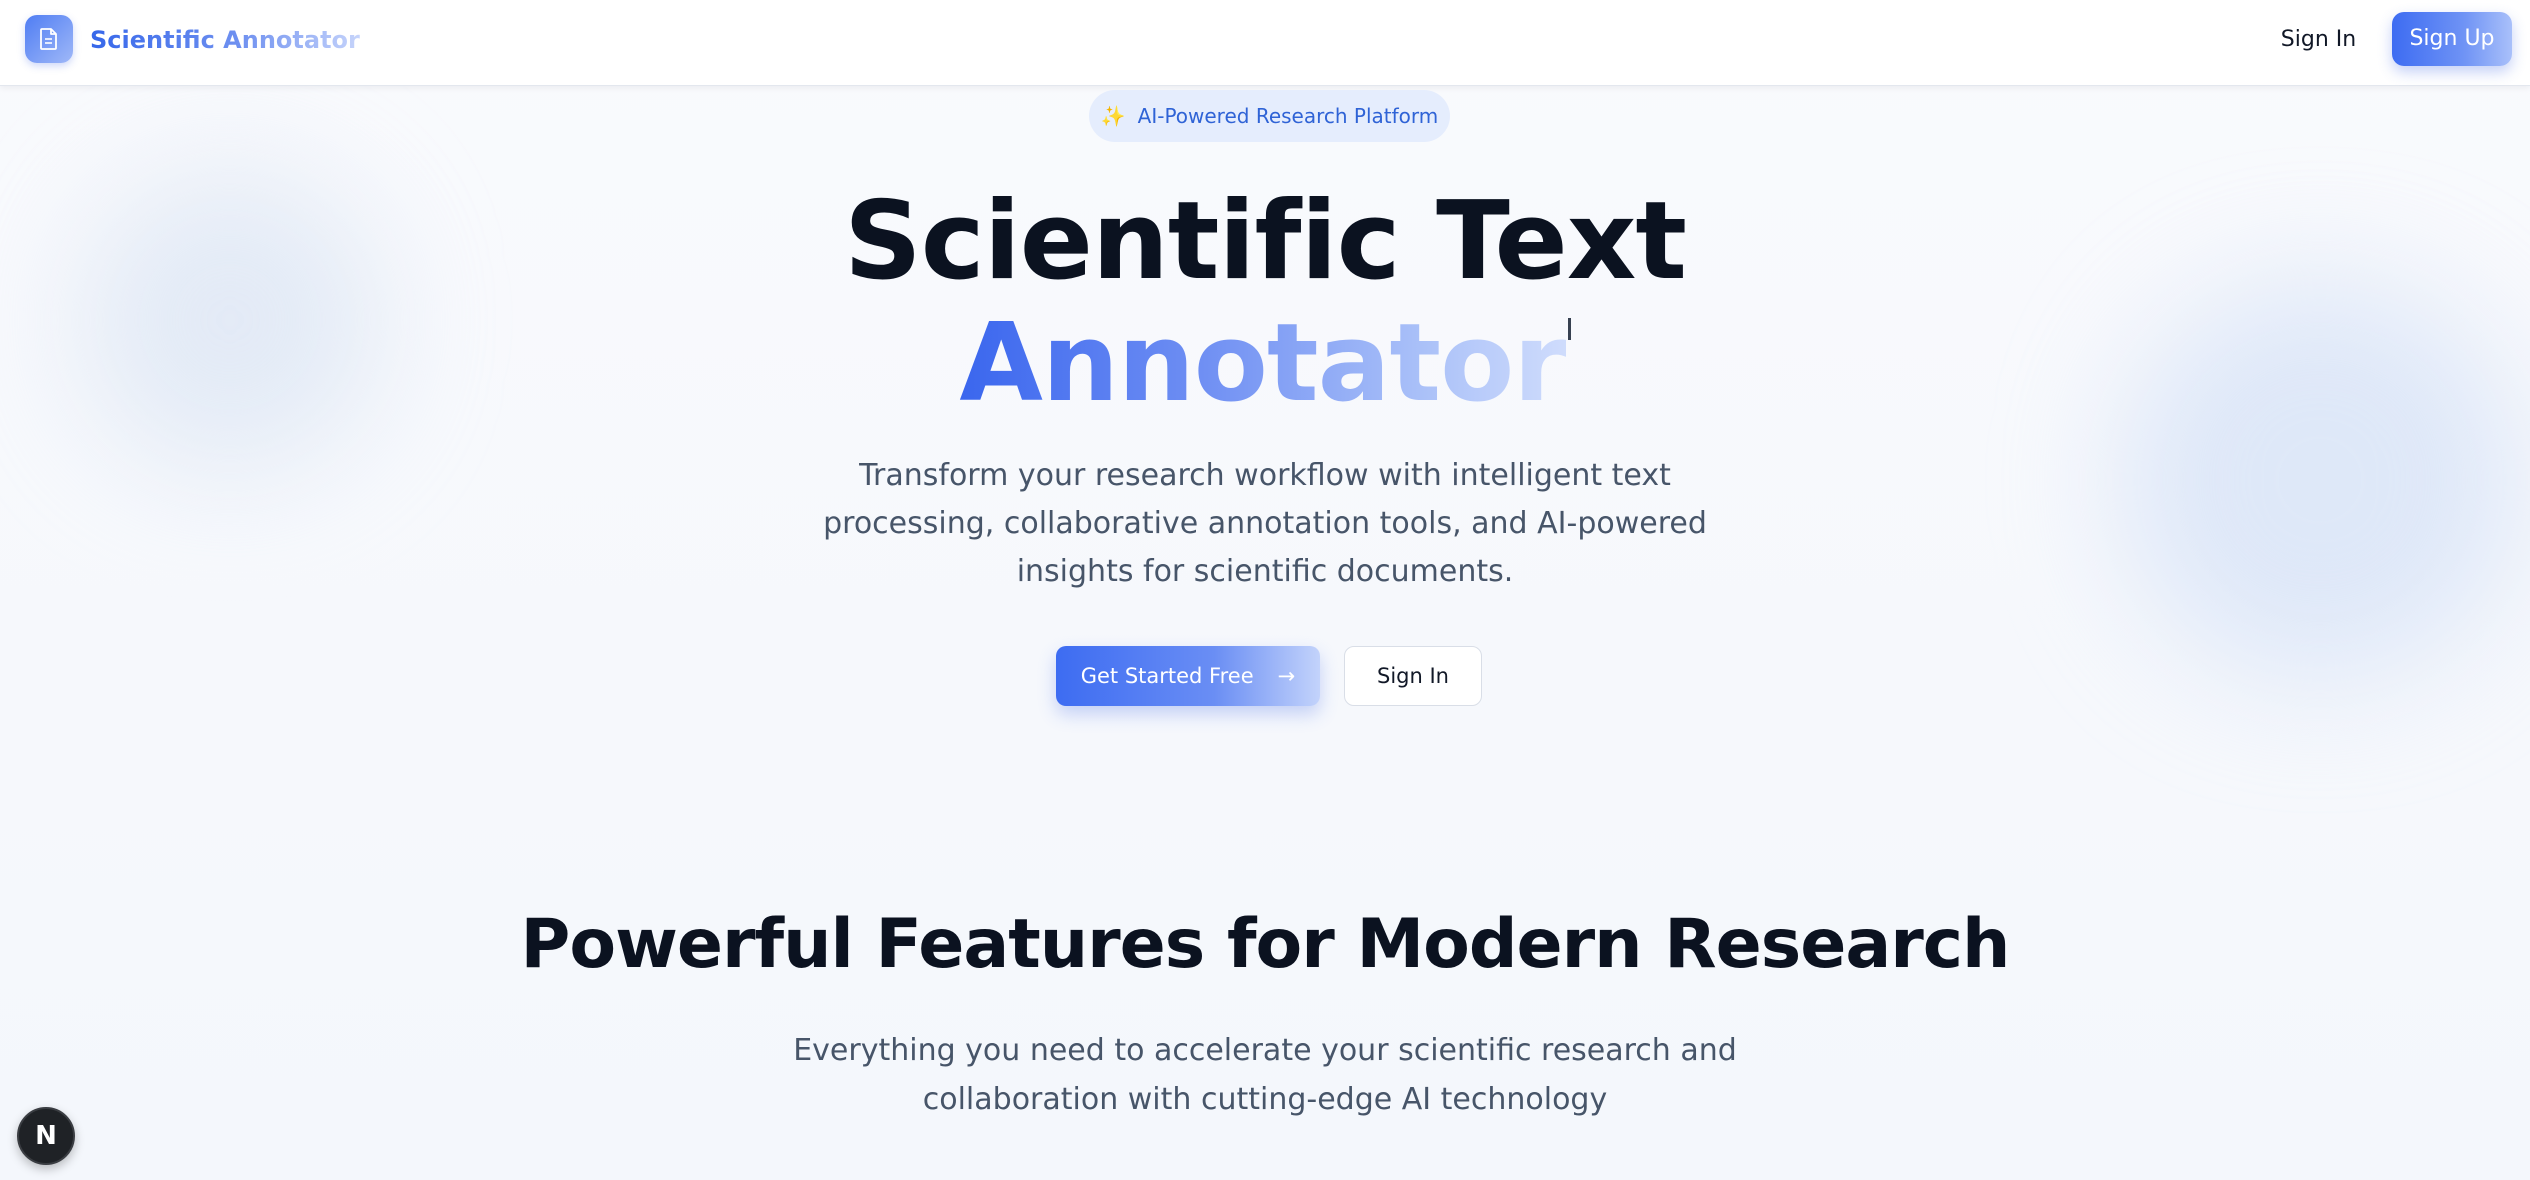 This screenshot has height=1180, width=2530. I want to click on nextjs-dev-indicator: N, so click(46, 1136).